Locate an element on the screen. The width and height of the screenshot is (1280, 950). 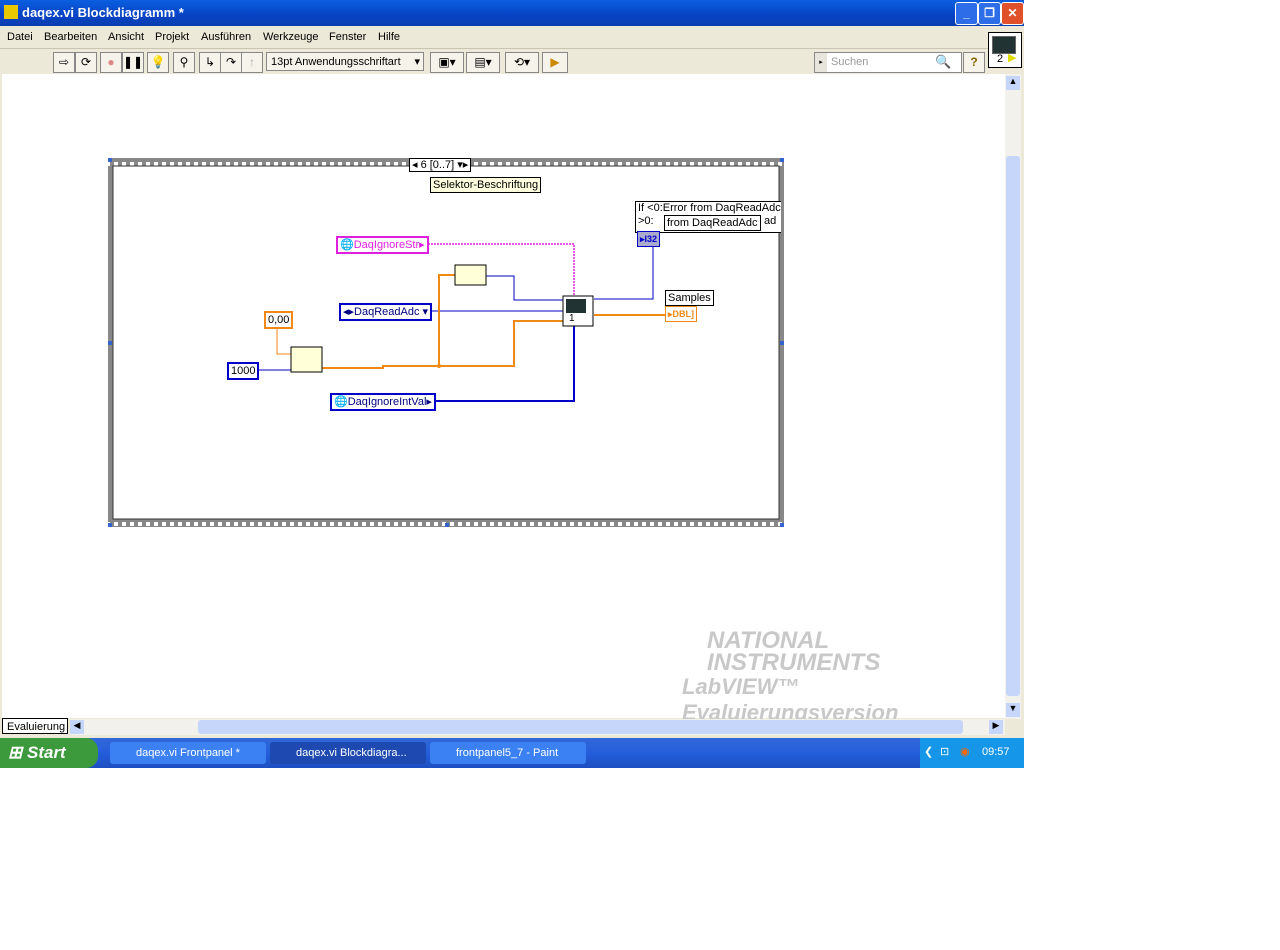
const-intval-text: DaqIgnoreIntVal is located at coordinates (387, 402).